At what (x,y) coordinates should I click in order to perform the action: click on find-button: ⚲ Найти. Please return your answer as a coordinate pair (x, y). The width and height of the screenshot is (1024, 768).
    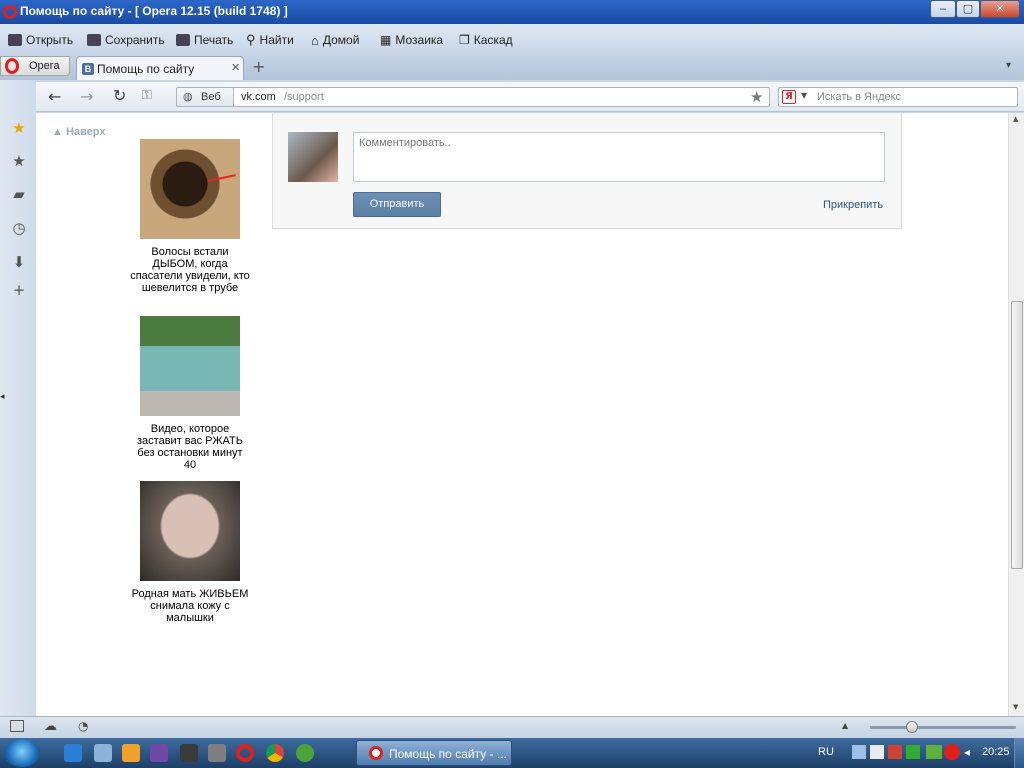
    Looking at the image, I should click on (270, 40).